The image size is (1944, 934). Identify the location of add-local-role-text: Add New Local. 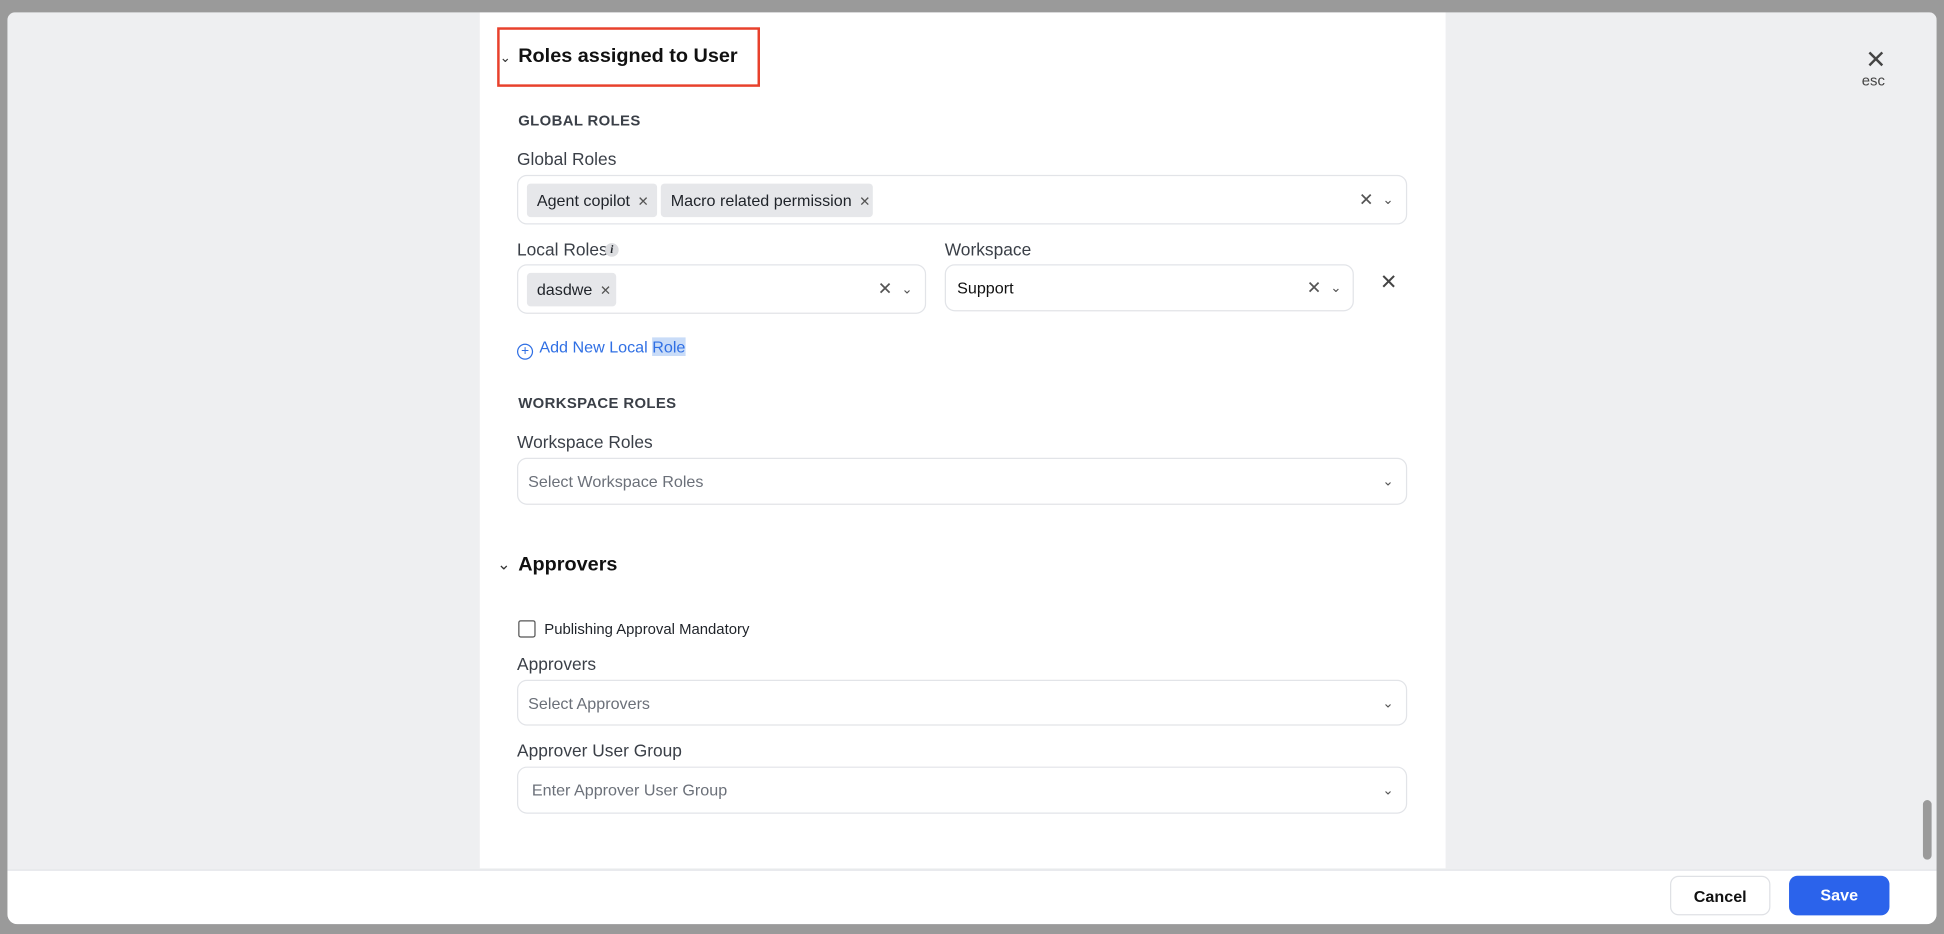
(596, 346).